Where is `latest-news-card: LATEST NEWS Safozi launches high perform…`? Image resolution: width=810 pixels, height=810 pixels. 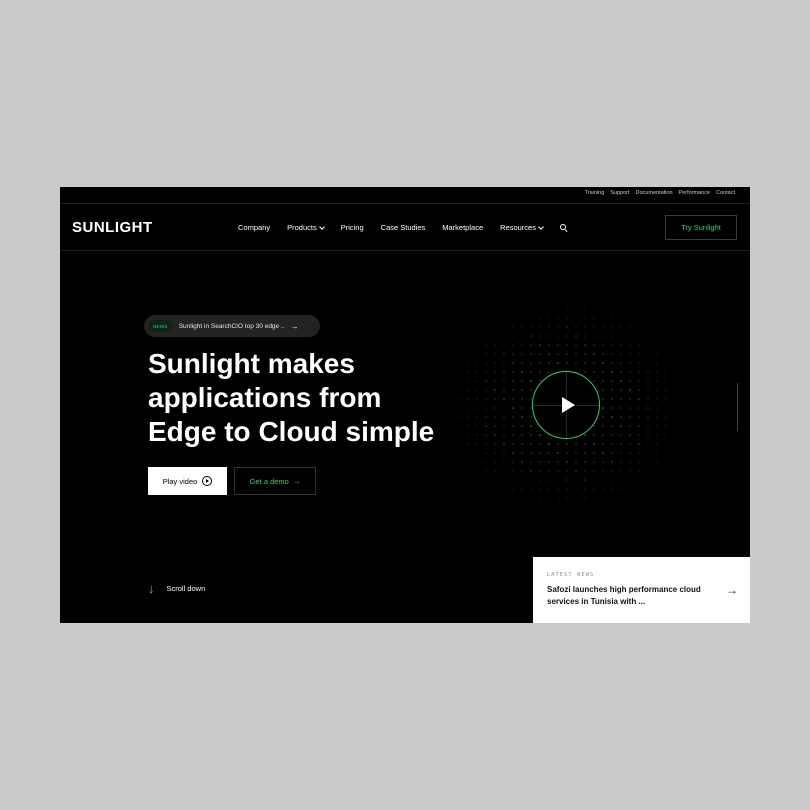 latest-news-card: LATEST NEWS Safozi launches high perform… is located at coordinates (641, 590).